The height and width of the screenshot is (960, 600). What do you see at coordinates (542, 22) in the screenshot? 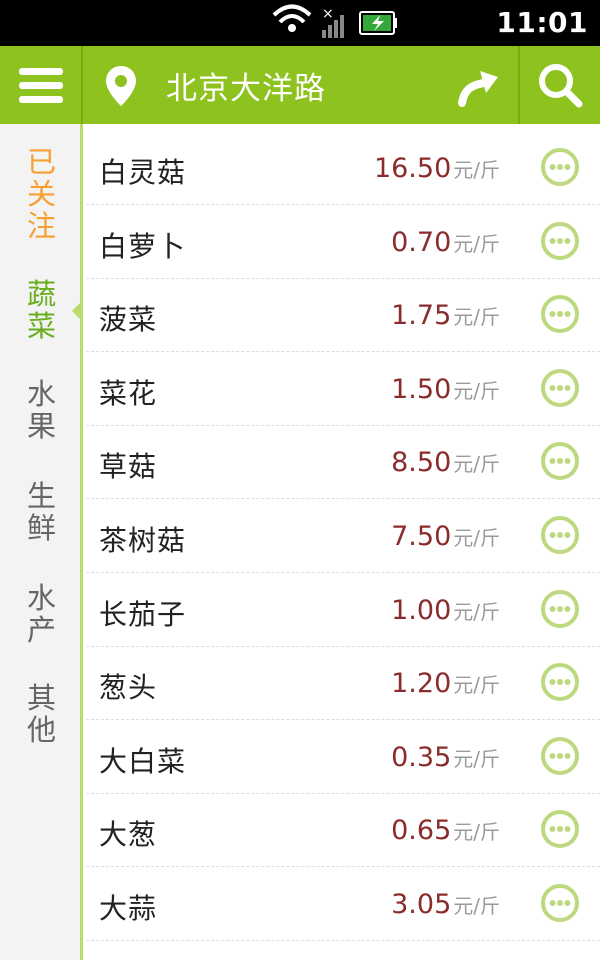
I see `status-time: 11:01` at bounding box center [542, 22].